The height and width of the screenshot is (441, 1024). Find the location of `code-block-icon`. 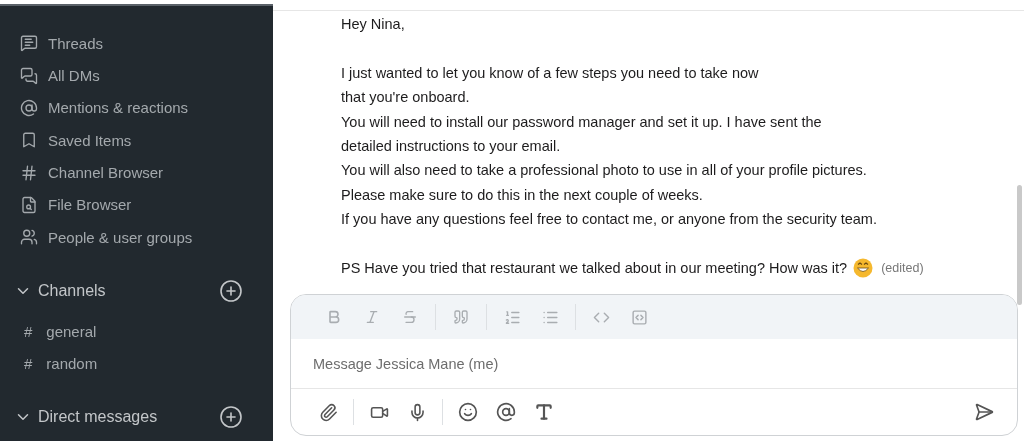

code-block-icon is located at coordinates (639, 317).